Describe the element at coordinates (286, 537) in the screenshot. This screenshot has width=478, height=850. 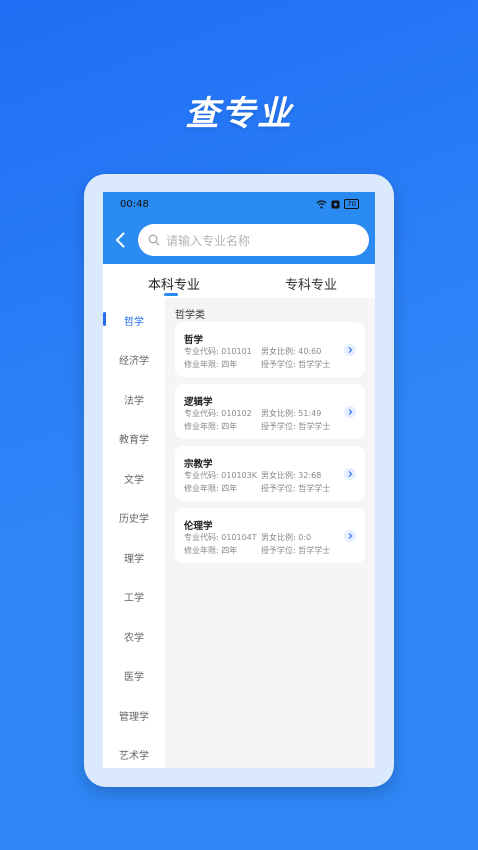
I see `gender-ratio: 男女比例: 0:0` at that location.